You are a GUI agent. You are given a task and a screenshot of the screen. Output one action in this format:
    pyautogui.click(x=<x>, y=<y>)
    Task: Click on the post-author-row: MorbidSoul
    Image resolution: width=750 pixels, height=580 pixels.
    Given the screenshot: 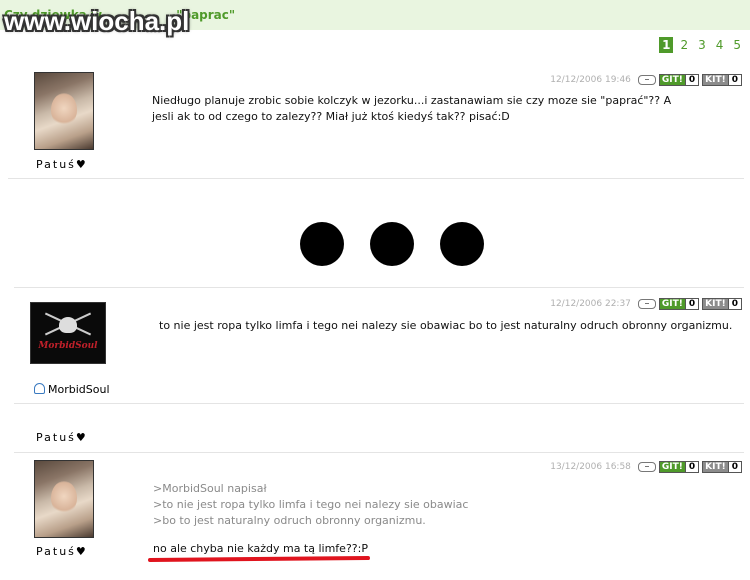 What is the action you would take?
    pyautogui.click(x=72, y=389)
    